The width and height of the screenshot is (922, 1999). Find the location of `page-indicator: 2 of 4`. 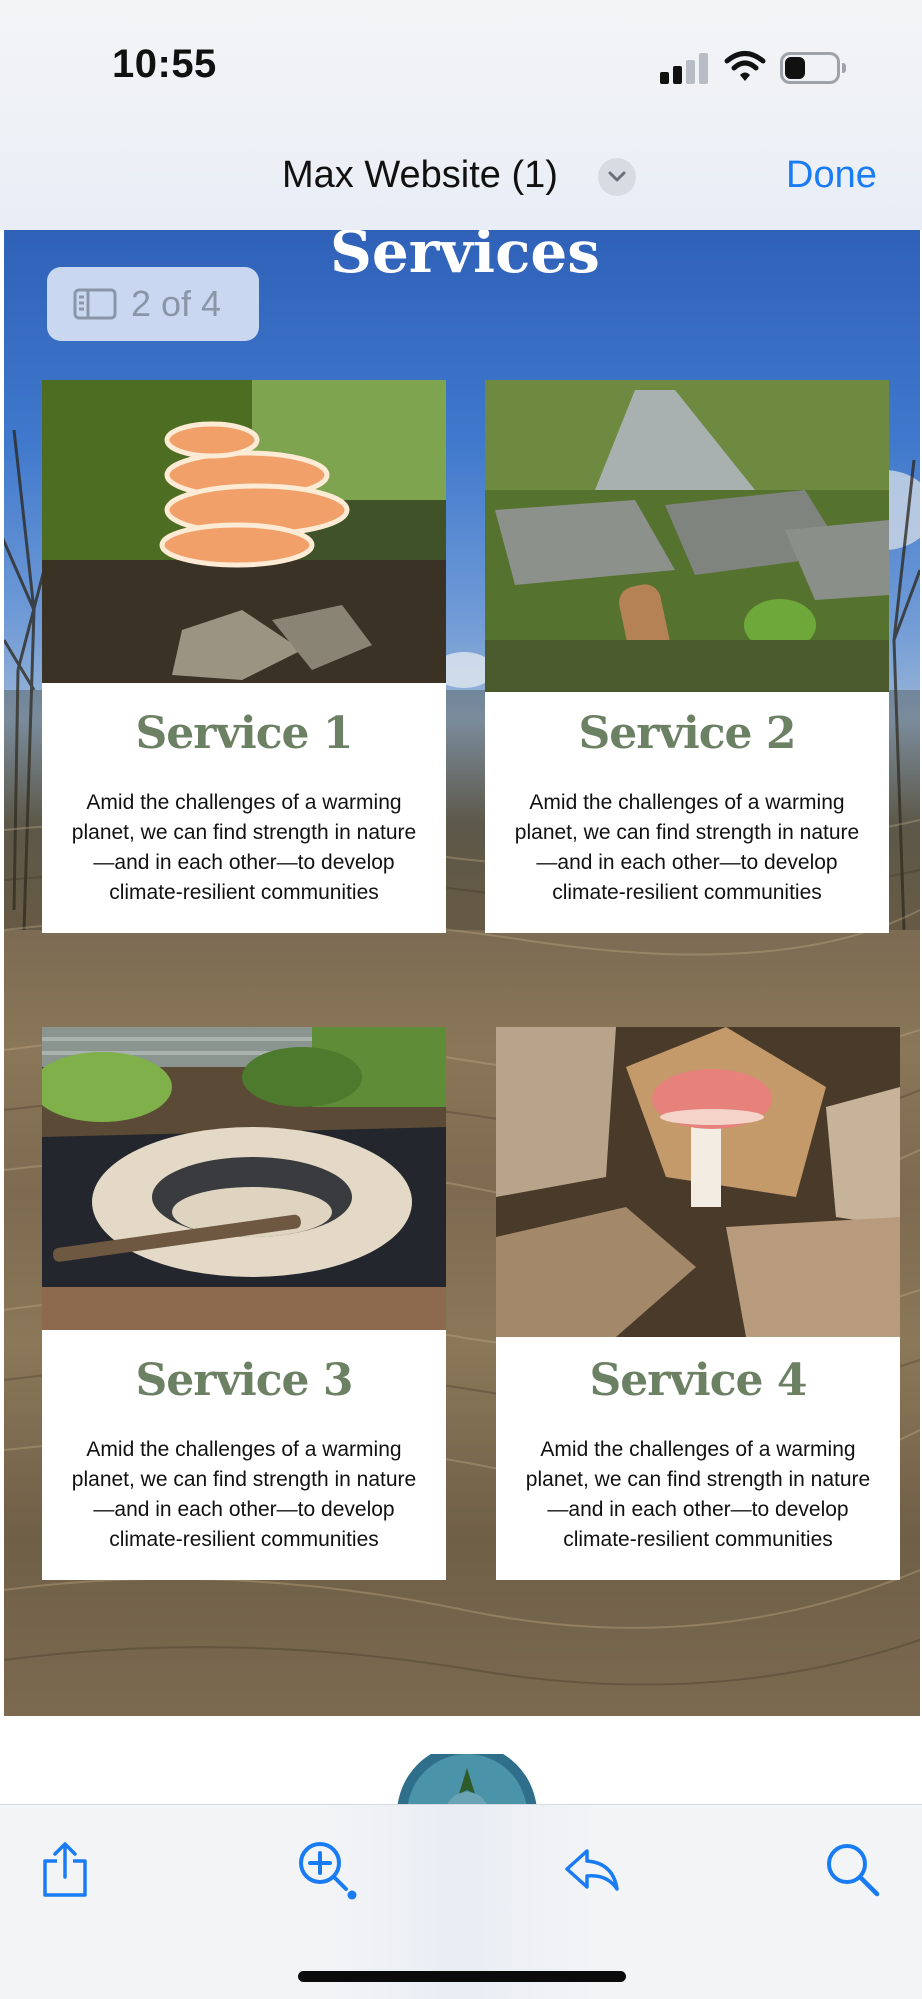

page-indicator: 2 of 4 is located at coordinates (153, 304).